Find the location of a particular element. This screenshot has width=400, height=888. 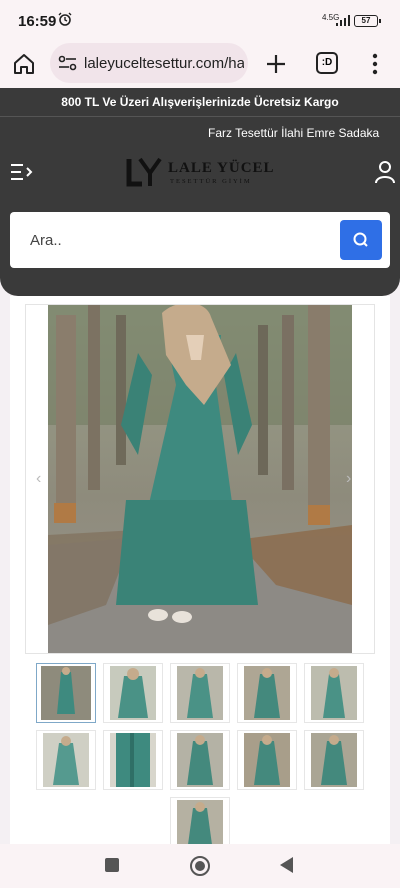

search-button is located at coordinates (361, 240).